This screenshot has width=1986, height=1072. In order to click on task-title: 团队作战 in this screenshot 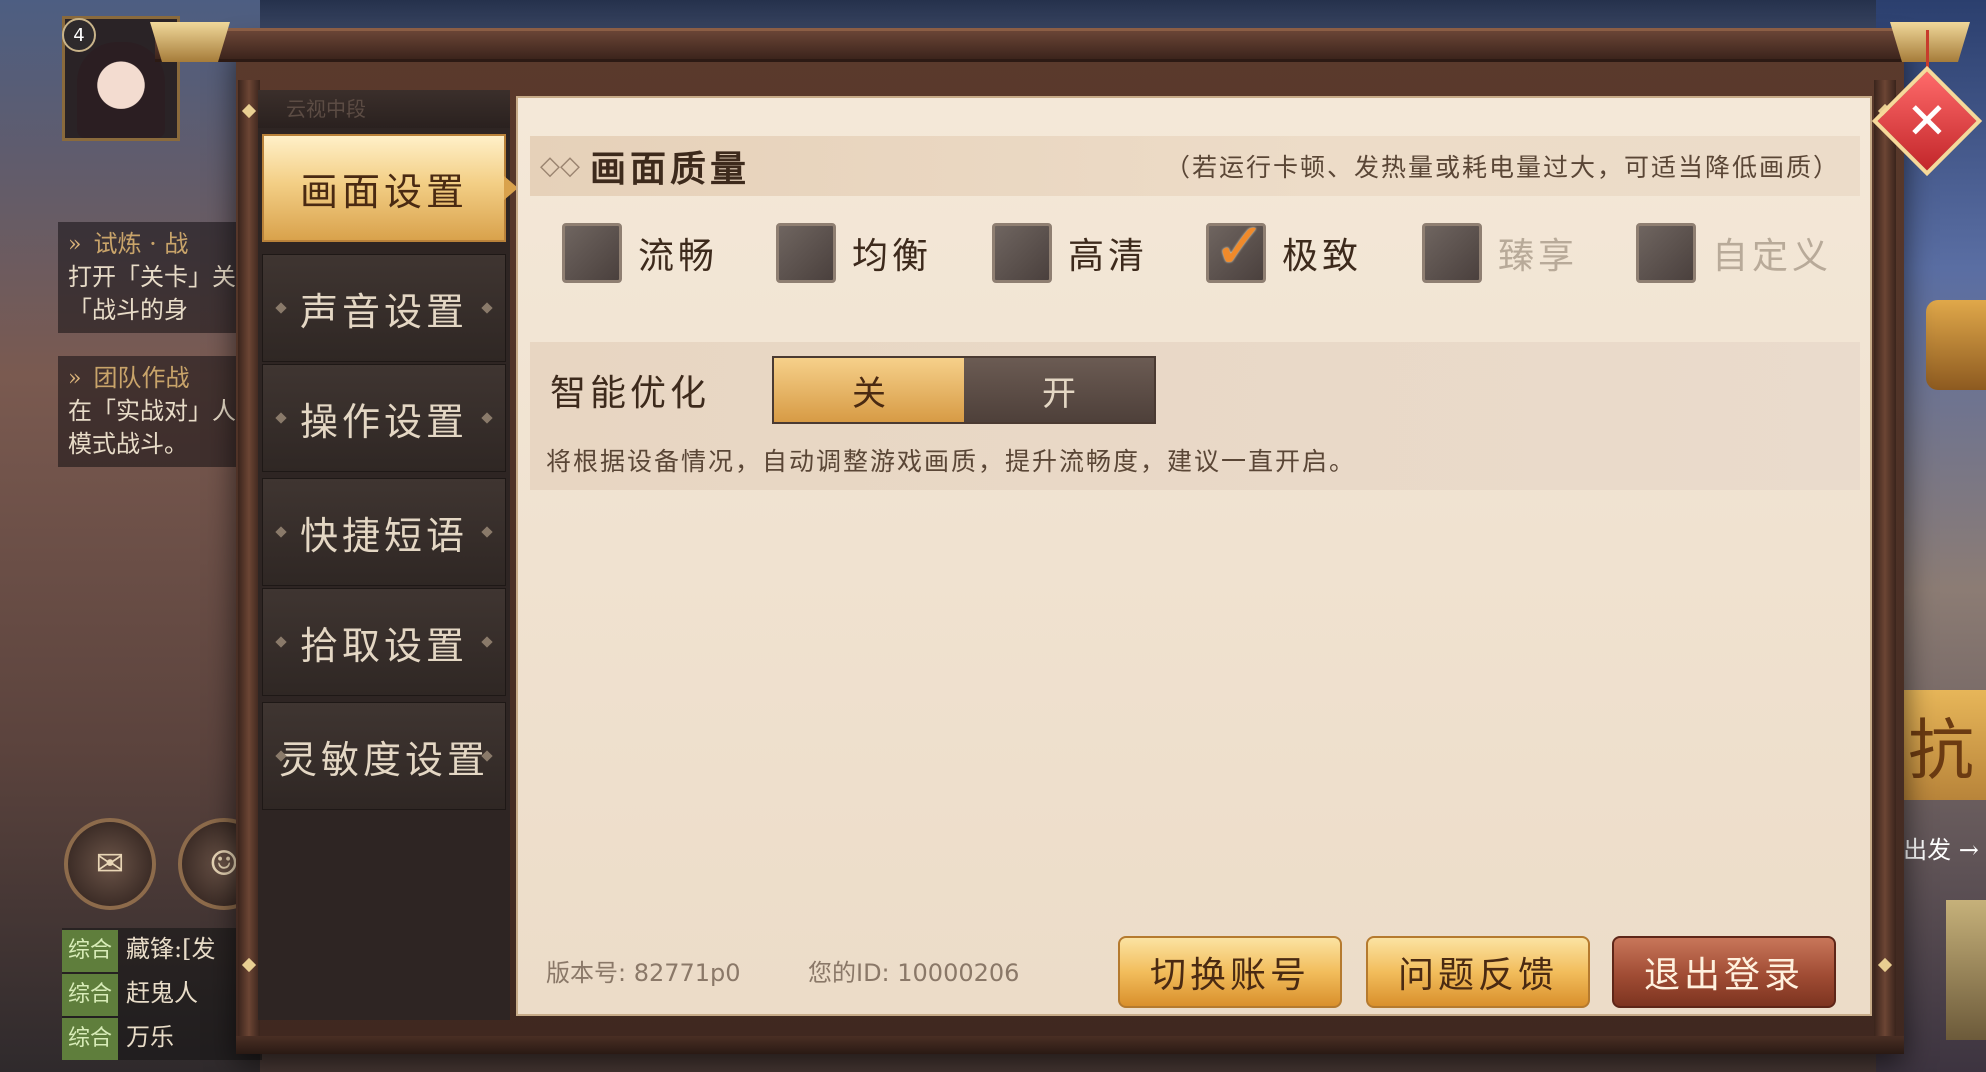, I will do `click(141, 378)`.